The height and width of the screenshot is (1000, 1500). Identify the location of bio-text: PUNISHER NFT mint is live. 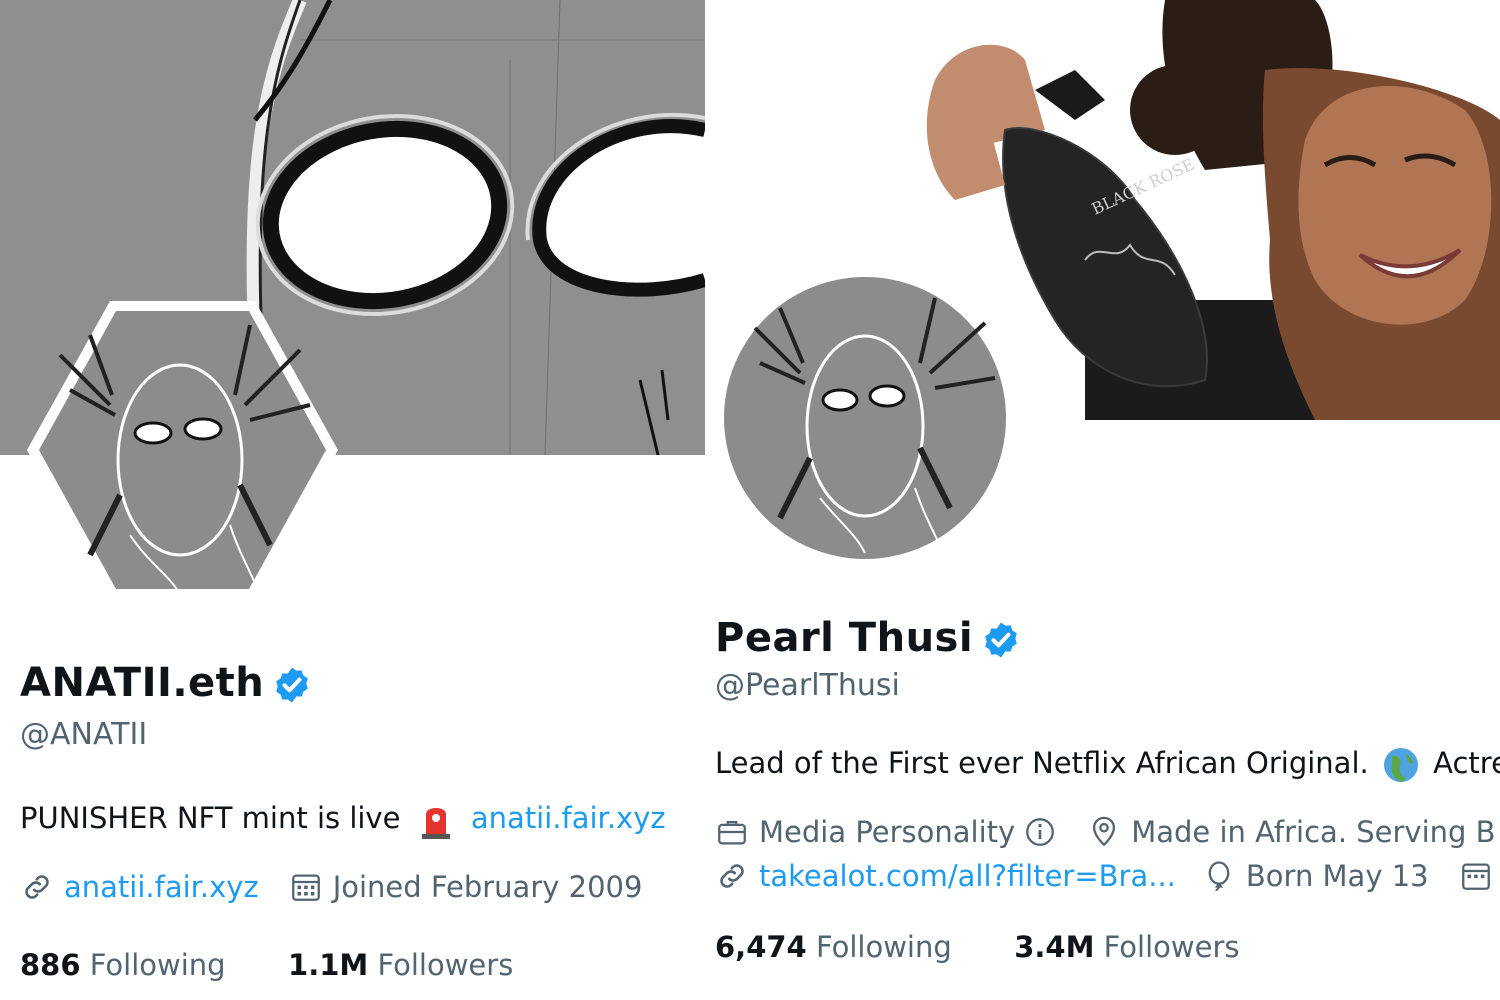
(210, 818).